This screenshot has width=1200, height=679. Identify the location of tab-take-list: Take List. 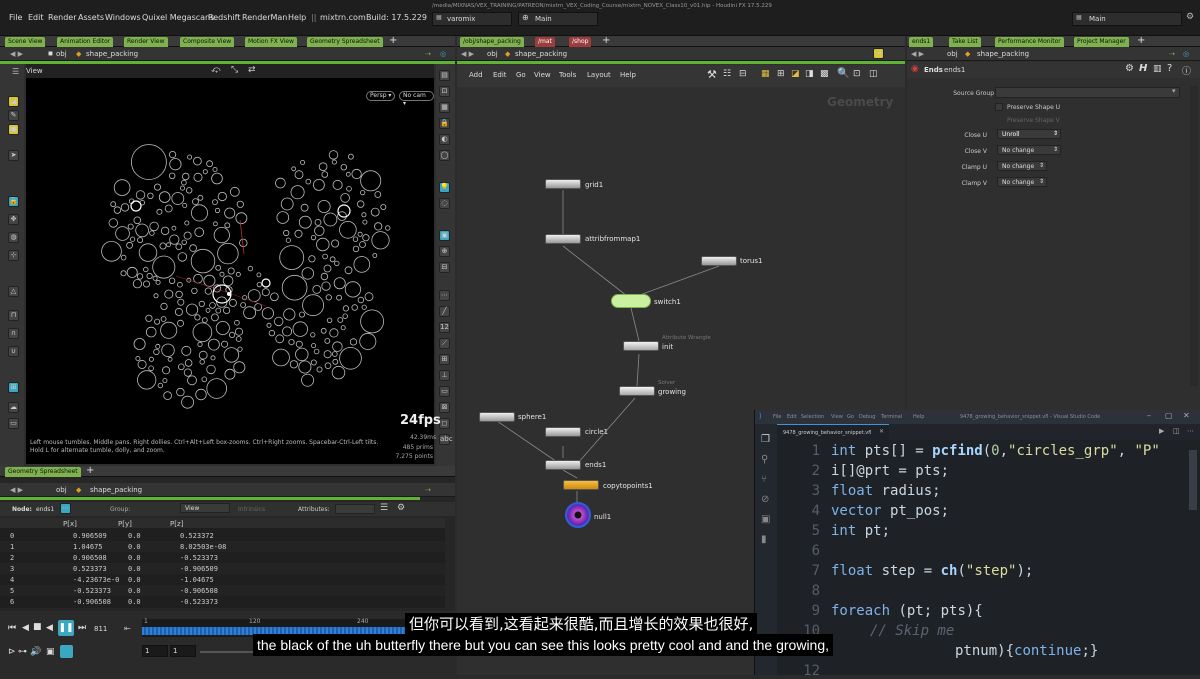
(965, 42).